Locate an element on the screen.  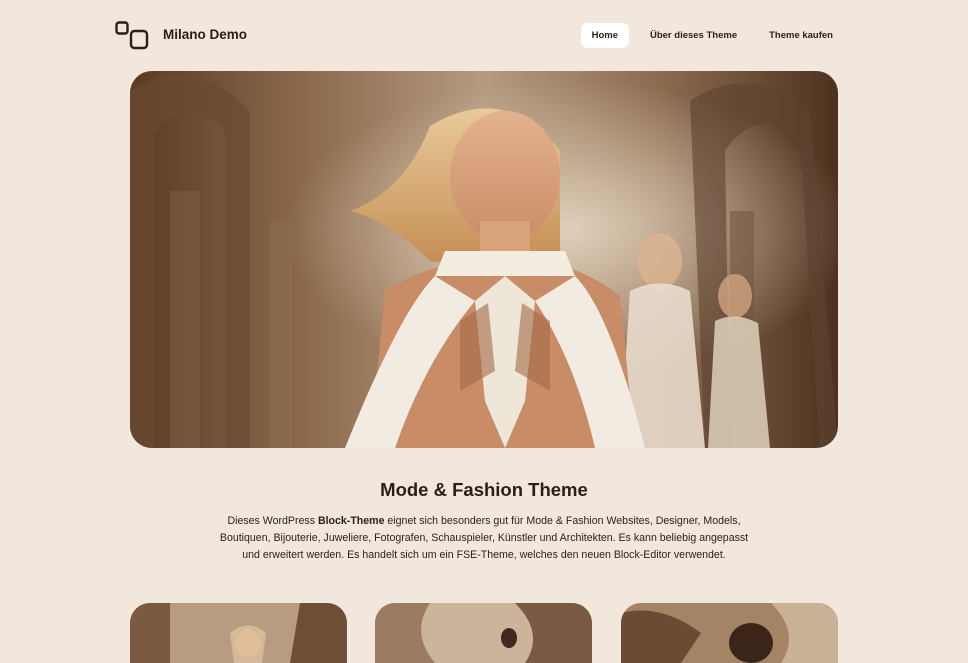
main-nav: Home Über dieses Theme Theme kaufen is located at coordinates (707, 35).